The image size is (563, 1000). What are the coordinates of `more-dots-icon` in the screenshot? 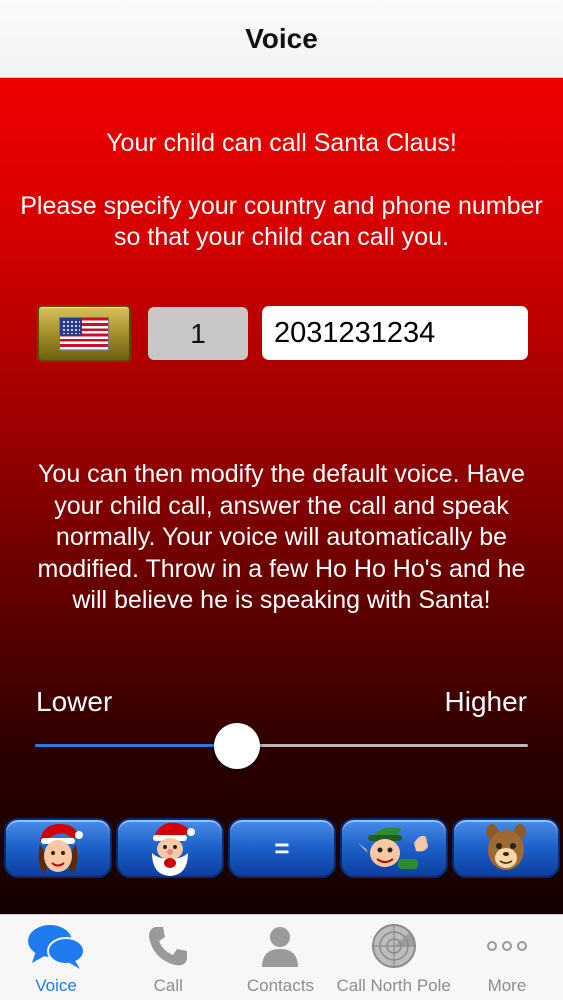 It's located at (507, 946).